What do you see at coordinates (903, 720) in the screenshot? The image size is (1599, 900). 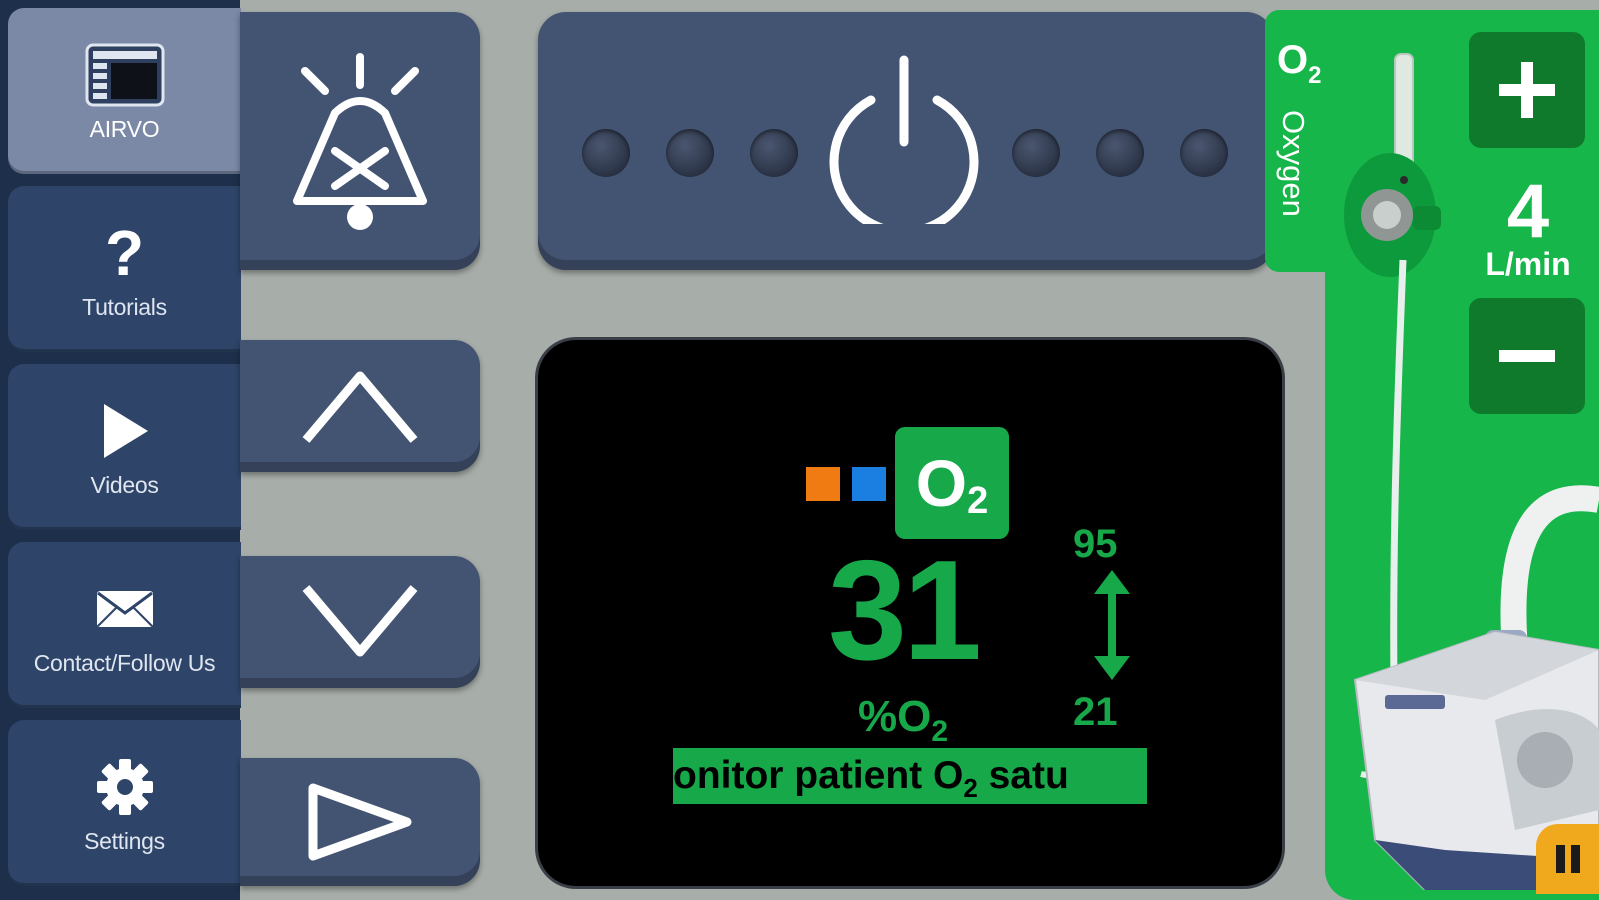 I see `oxygen-unit: %O2` at bounding box center [903, 720].